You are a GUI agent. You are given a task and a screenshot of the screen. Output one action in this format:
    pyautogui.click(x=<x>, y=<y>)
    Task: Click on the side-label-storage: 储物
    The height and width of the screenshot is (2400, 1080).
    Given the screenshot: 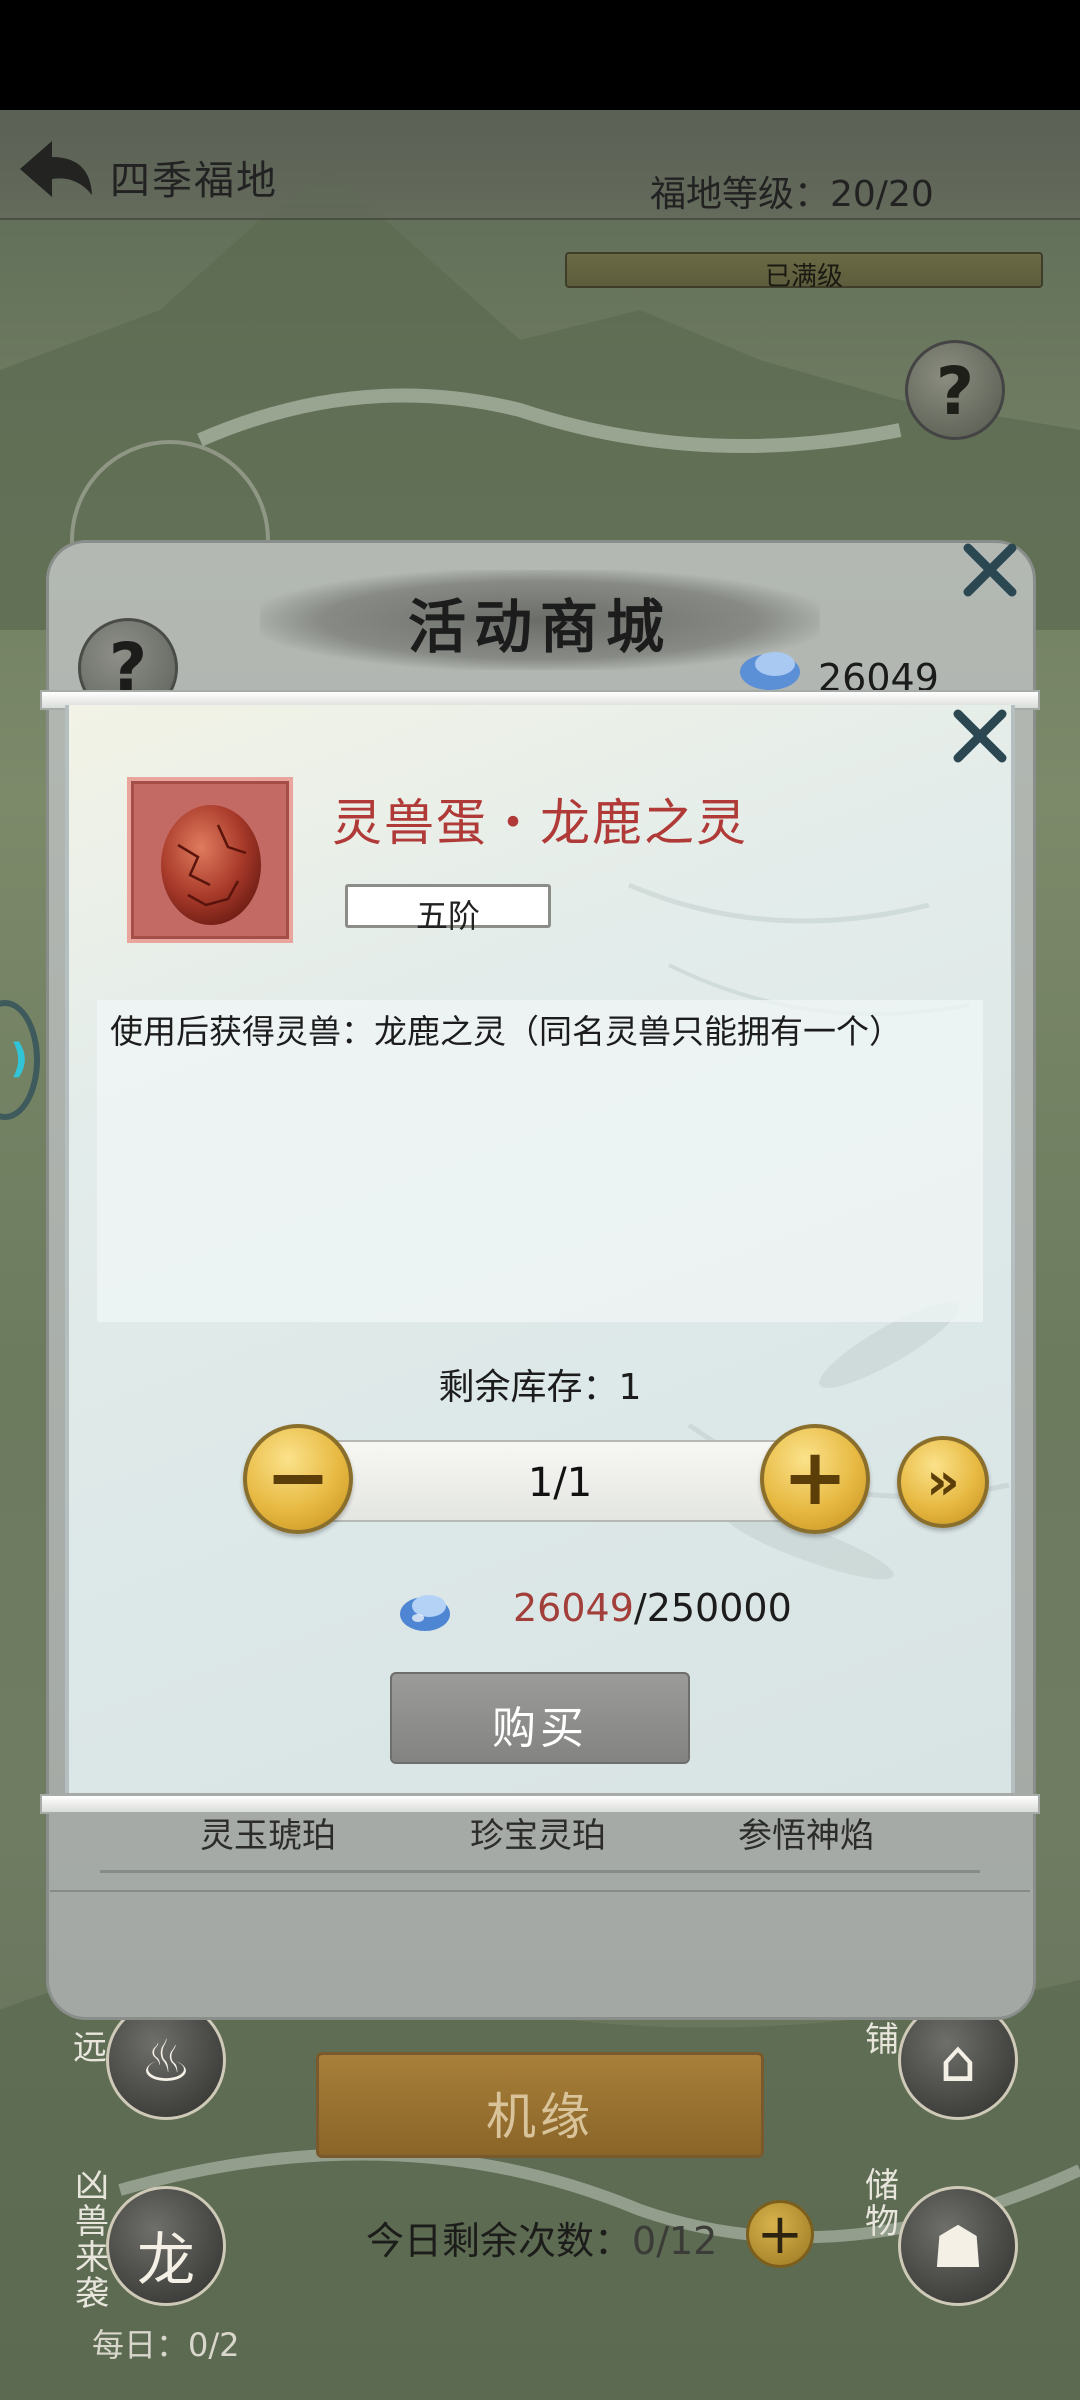 What is the action you would take?
    pyautogui.click(x=882, y=2204)
    